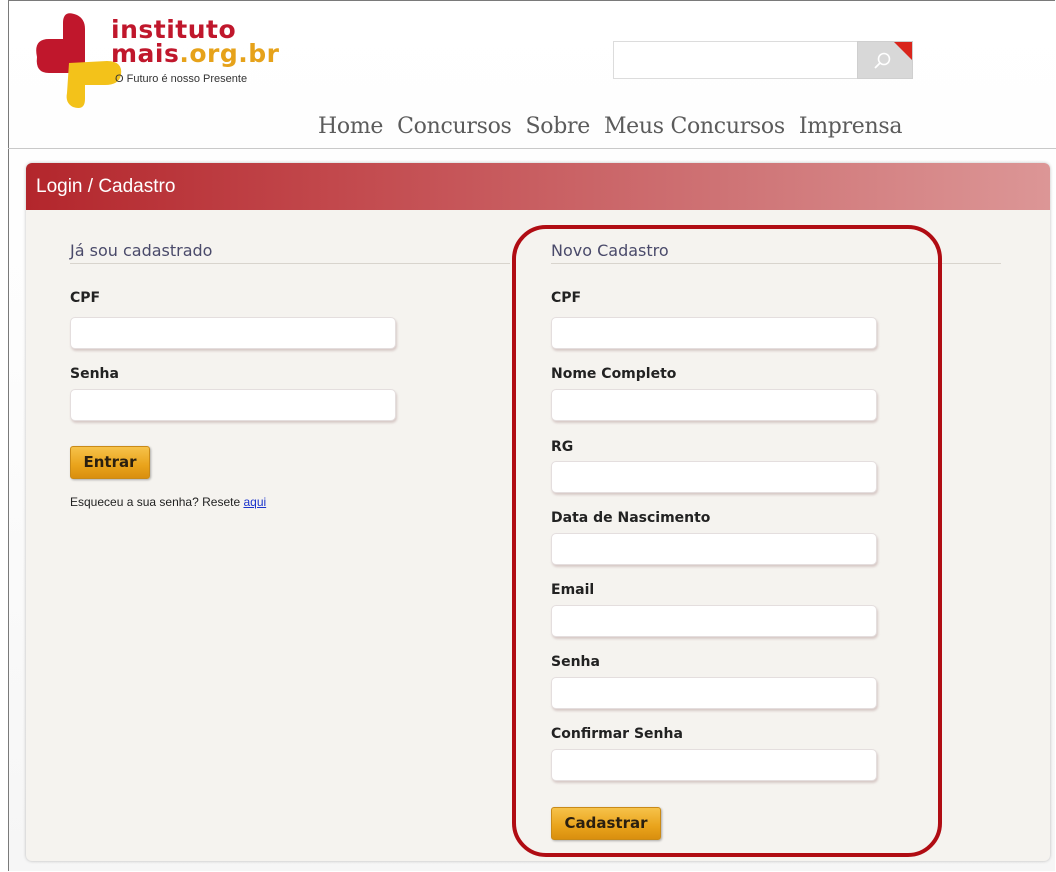 The width and height of the screenshot is (1056, 872). I want to click on register-nascimento-label: Data de Nascimento, so click(631, 518).